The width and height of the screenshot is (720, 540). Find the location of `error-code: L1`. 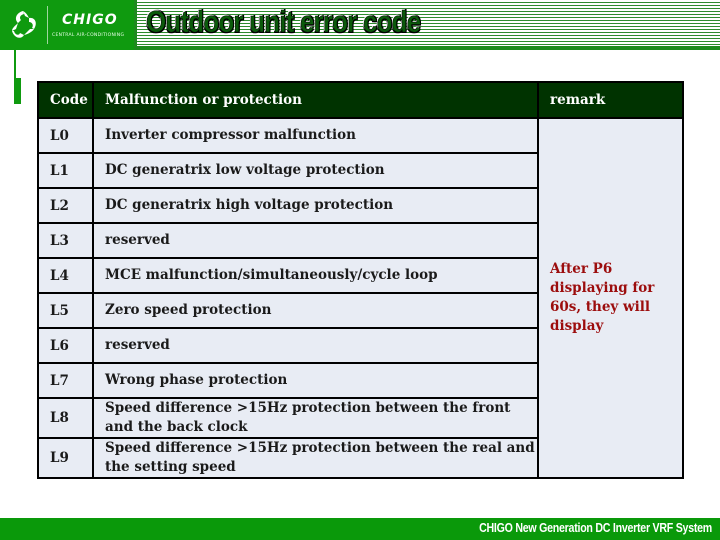

error-code: L1 is located at coordinates (65, 170).